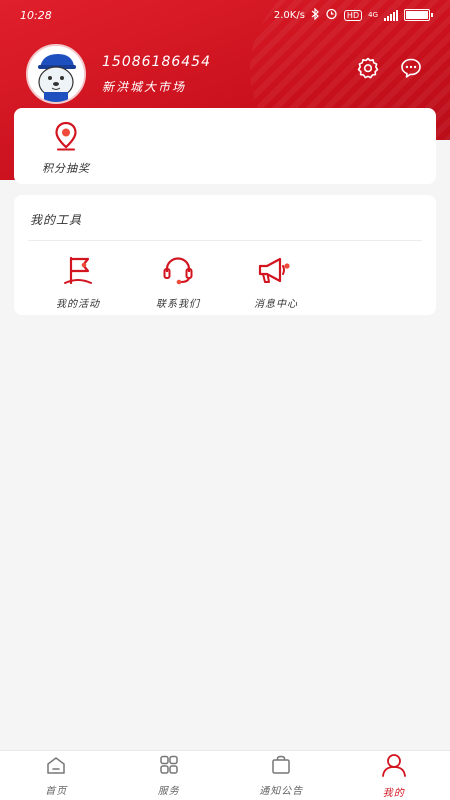  I want to click on tab-service: 服务, so click(169, 775).